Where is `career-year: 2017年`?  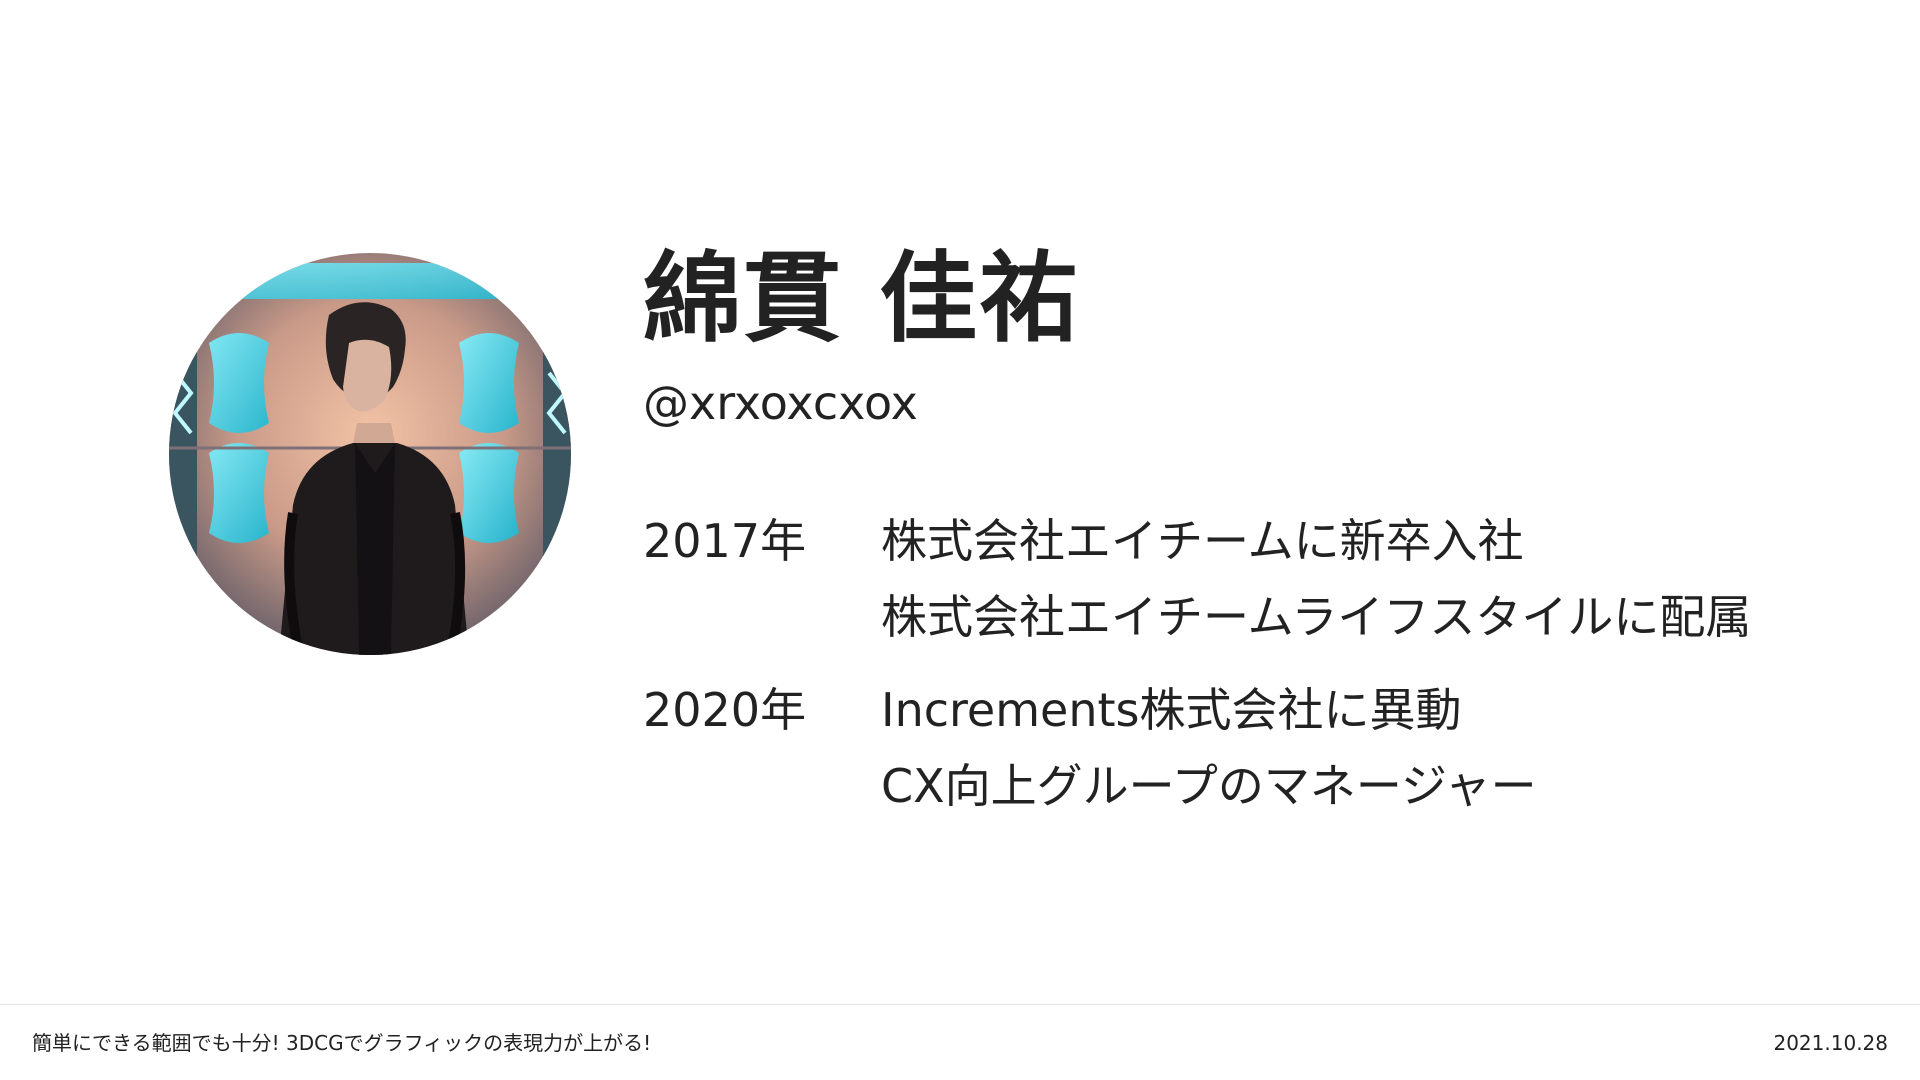
career-year: 2017年 is located at coordinates (725, 541).